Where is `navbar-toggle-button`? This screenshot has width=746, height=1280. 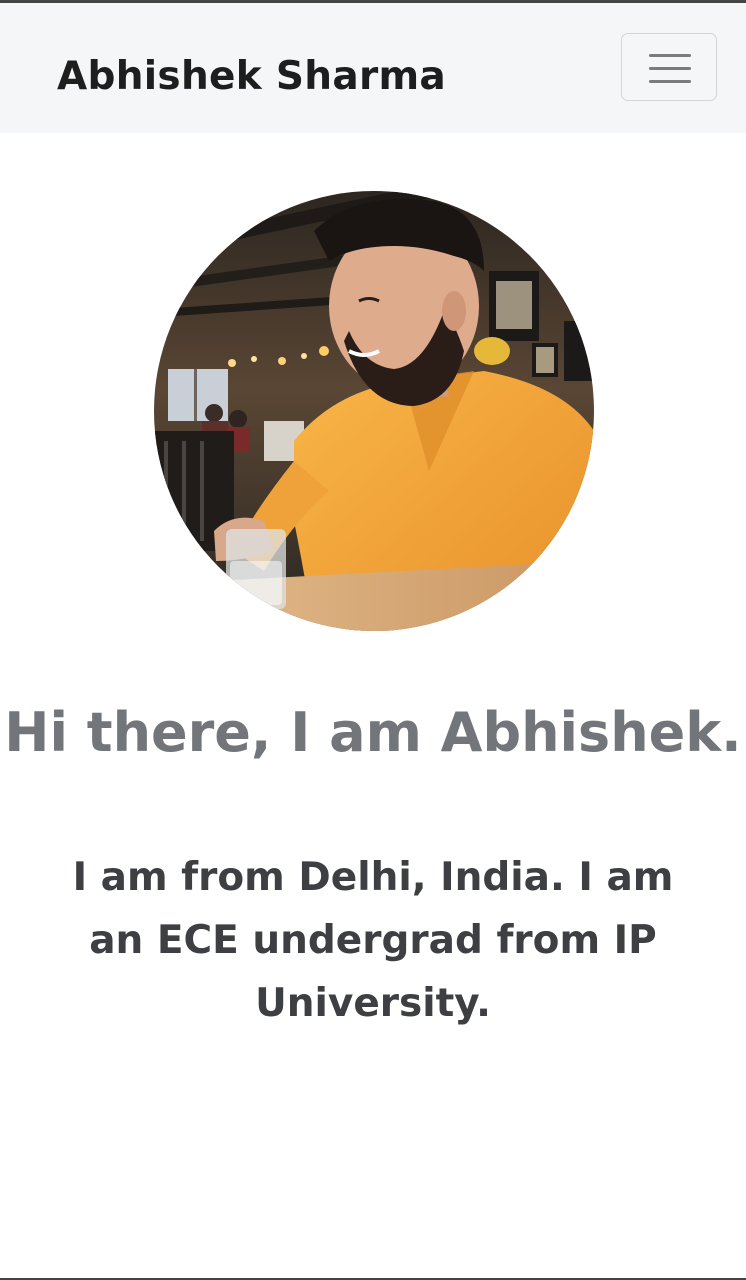 navbar-toggle-button is located at coordinates (669, 67).